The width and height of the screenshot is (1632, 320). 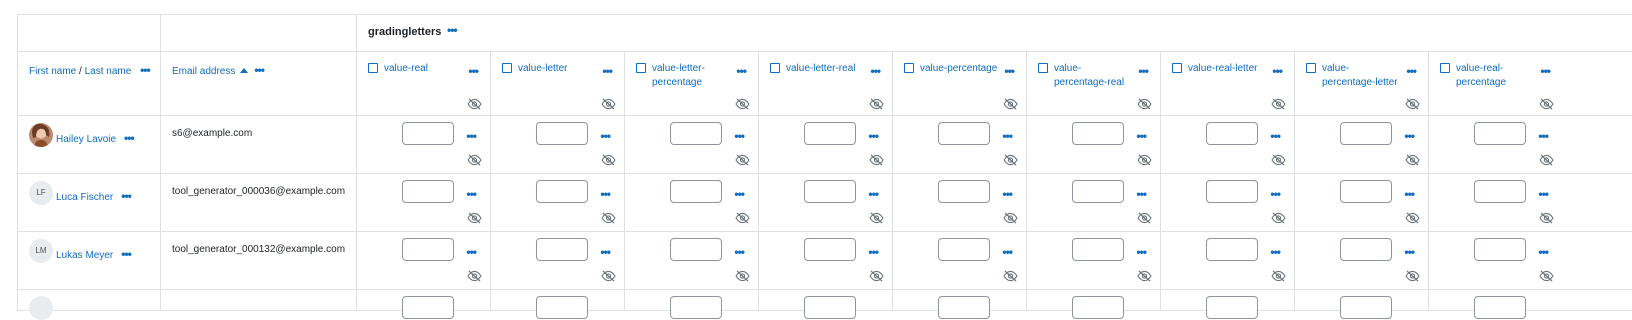 I want to click on avatar: LF, so click(x=41, y=193).